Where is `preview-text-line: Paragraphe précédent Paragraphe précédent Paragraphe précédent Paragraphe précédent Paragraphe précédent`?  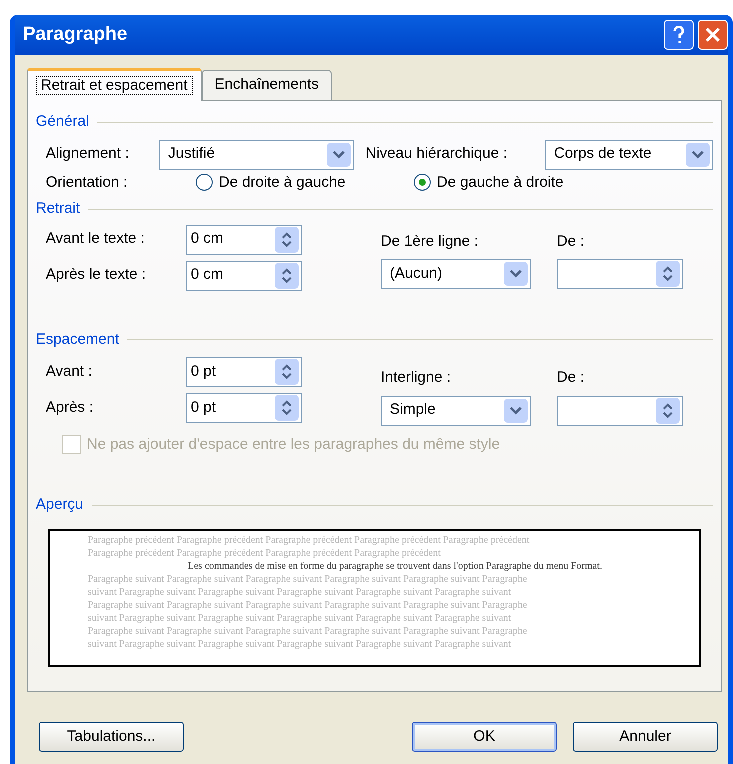 preview-text-line: Paragraphe précédent Paragraphe précédent Paragraphe précédent Paragraphe précédent Paragraphe précédent is located at coordinates (309, 540).